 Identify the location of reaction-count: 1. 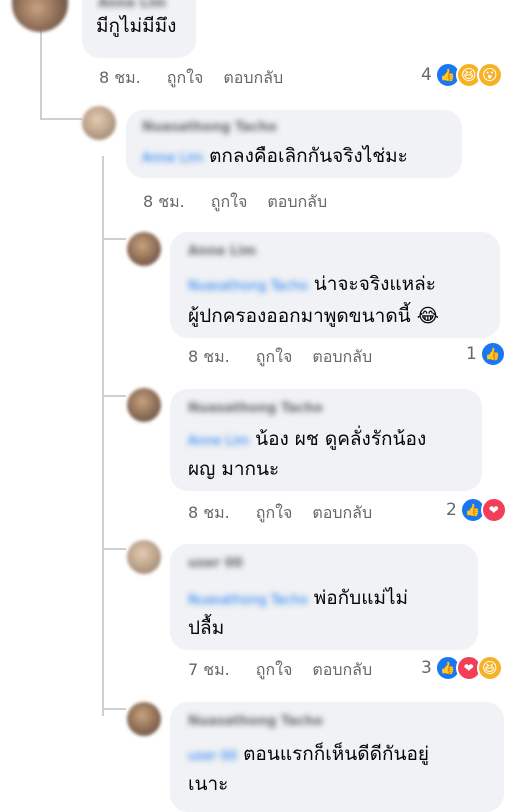
(471, 354).